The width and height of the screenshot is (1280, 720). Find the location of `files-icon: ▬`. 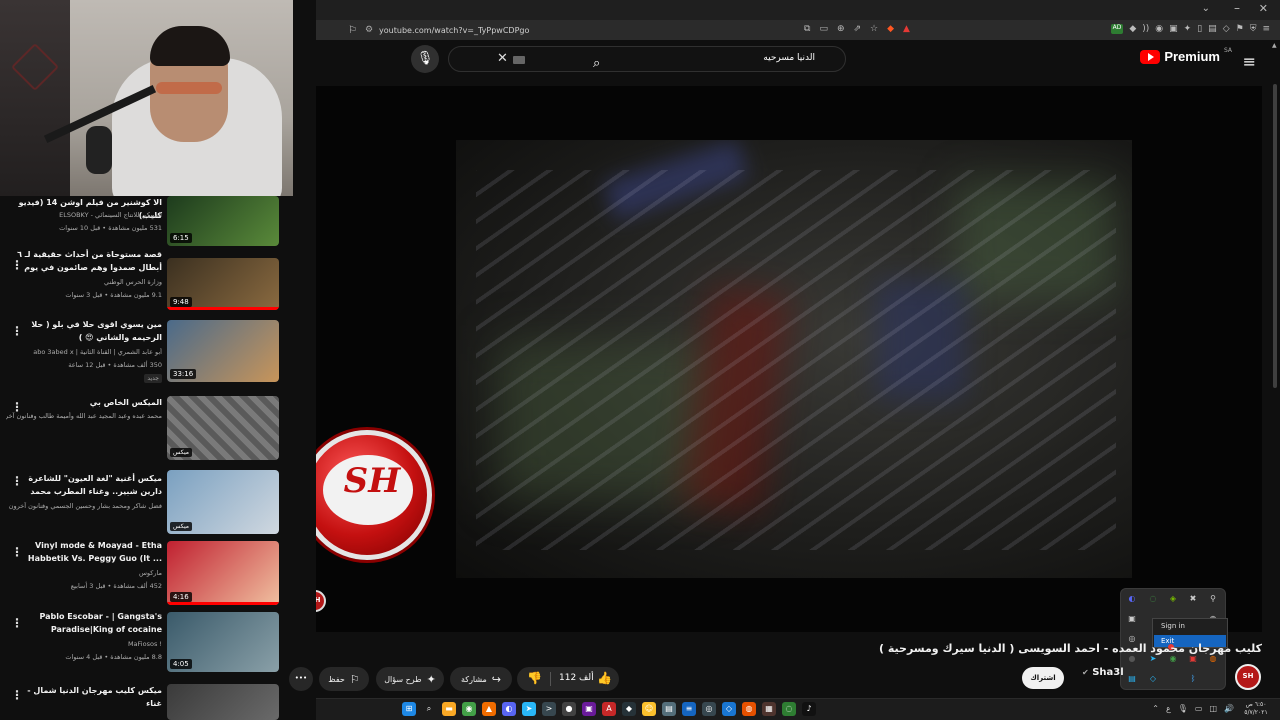

files-icon: ▬ is located at coordinates (449, 709).